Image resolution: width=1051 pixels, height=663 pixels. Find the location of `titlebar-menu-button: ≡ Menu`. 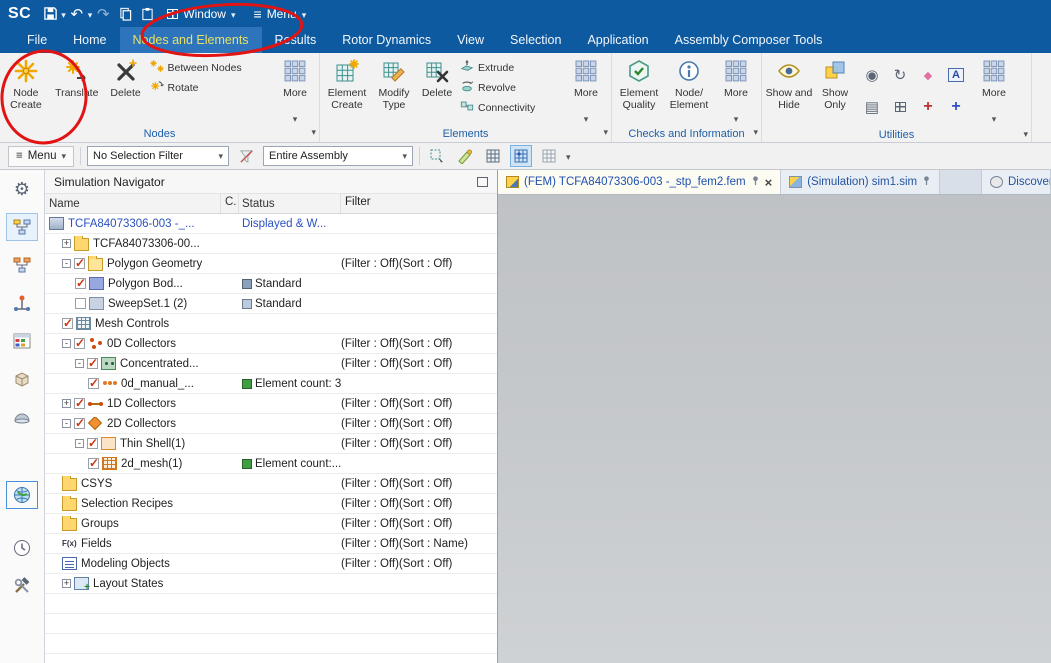

titlebar-menu-button: ≡ Menu is located at coordinates (280, 13).